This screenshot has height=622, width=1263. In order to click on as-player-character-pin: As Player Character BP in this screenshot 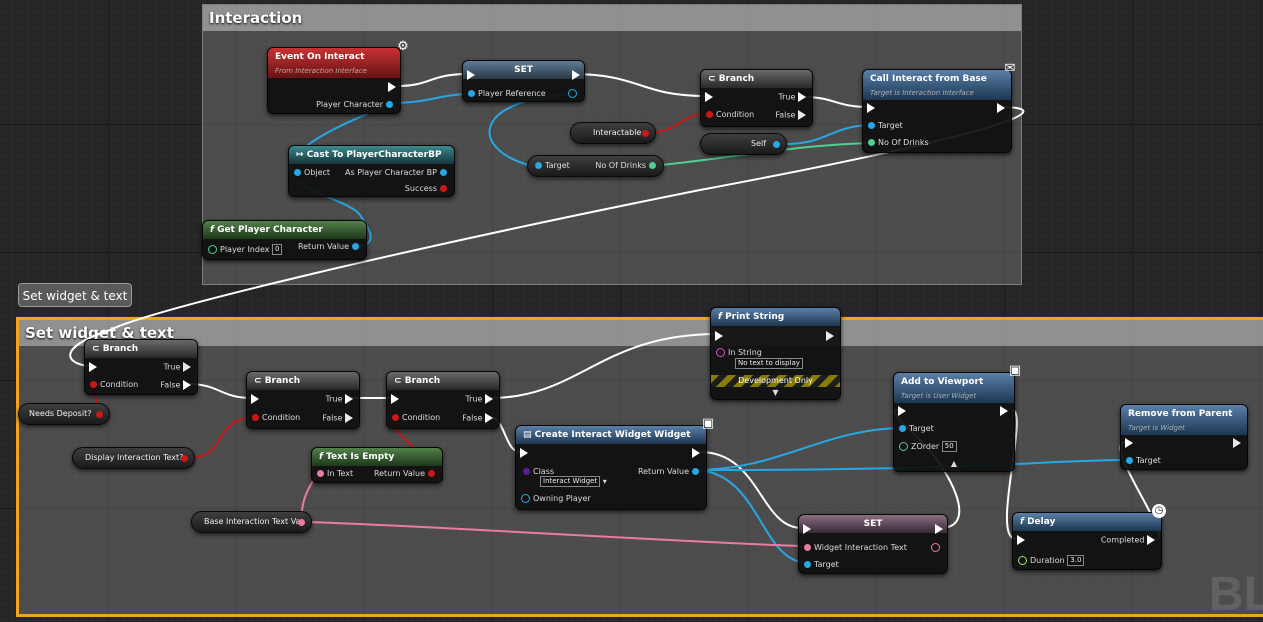, I will do `click(397, 173)`.